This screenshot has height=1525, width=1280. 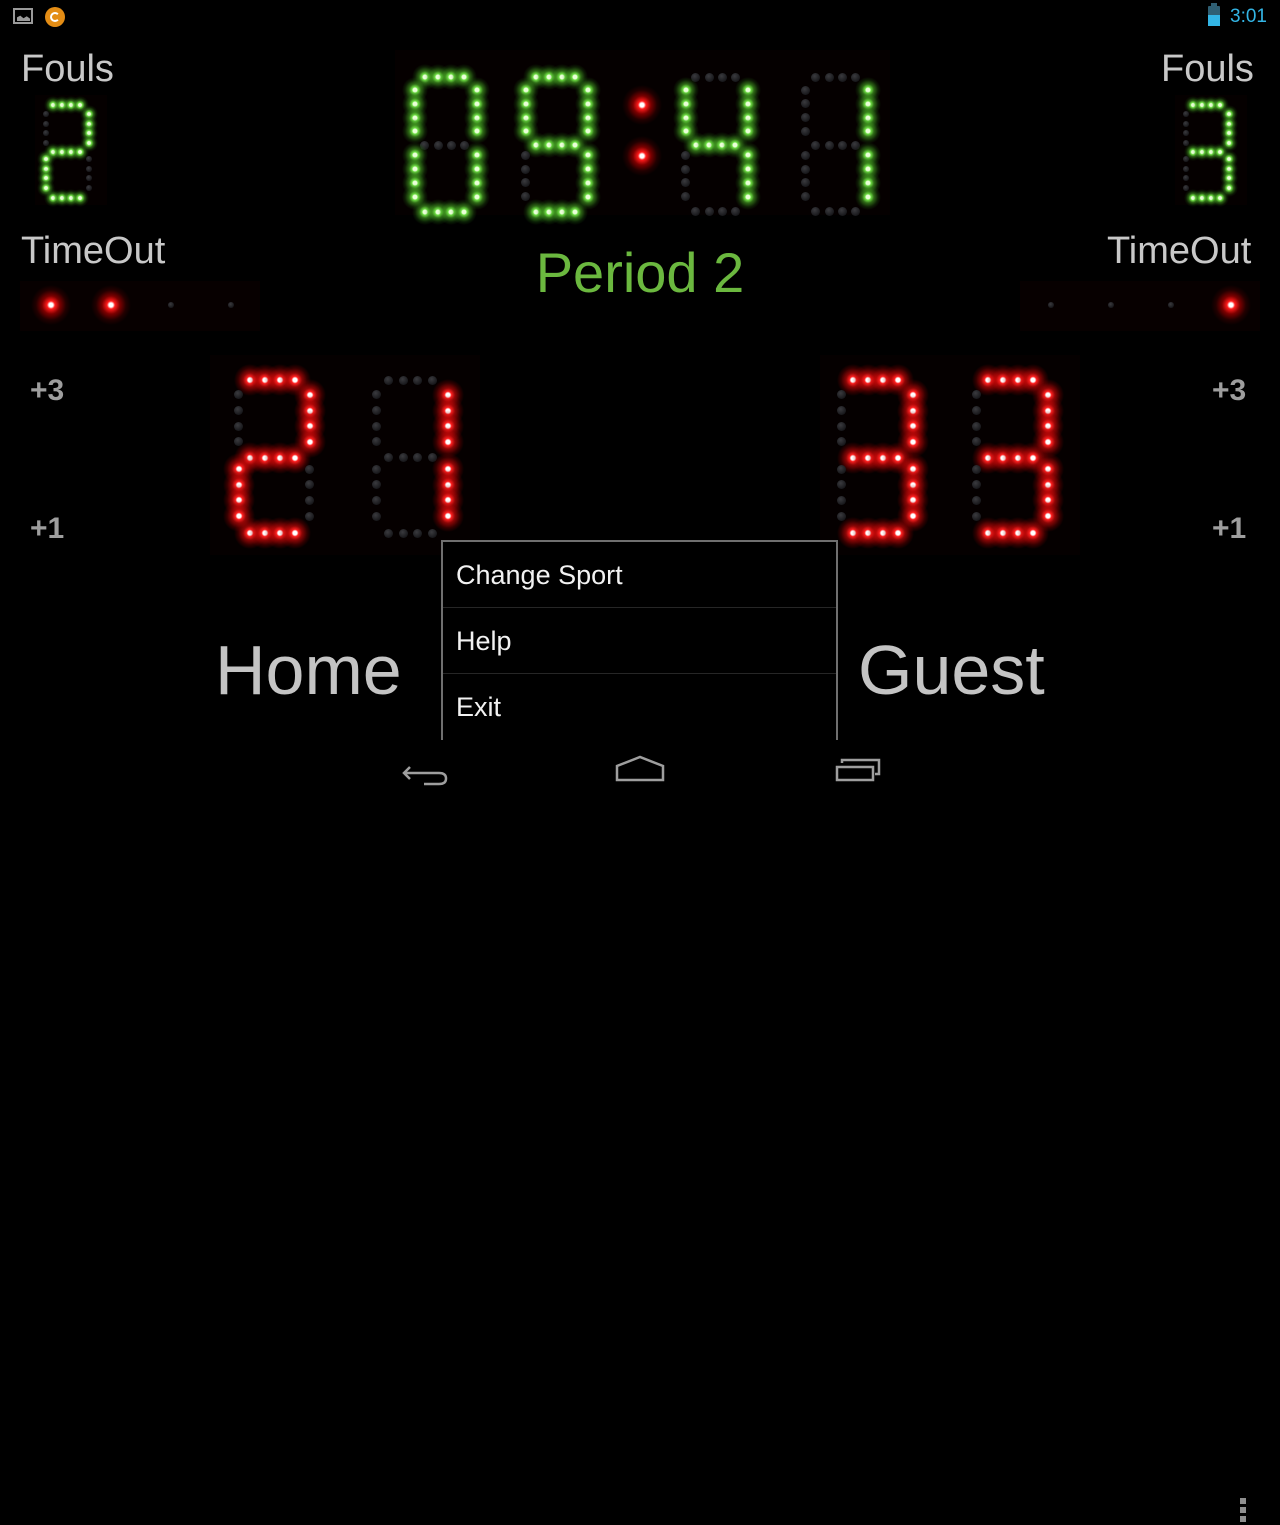 I want to click on menu-item-help: Help, so click(x=639, y=641).